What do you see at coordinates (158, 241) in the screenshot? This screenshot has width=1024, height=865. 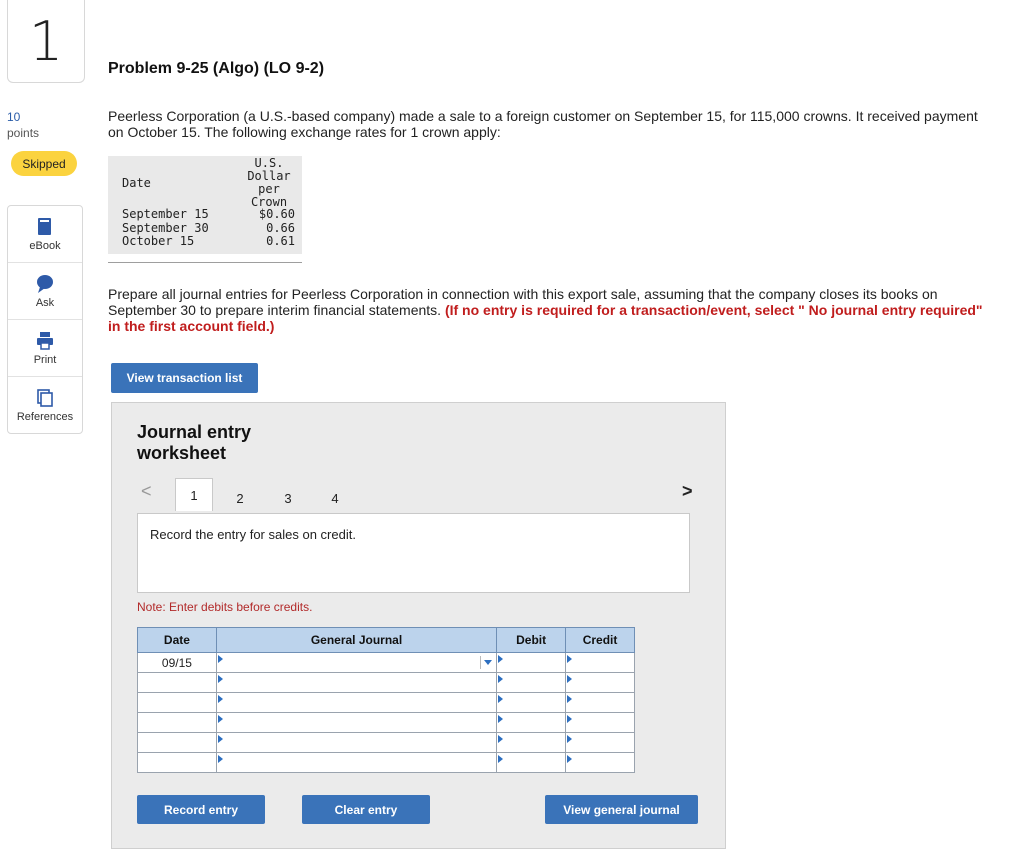 I see `rate-date: October 15` at bounding box center [158, 241].